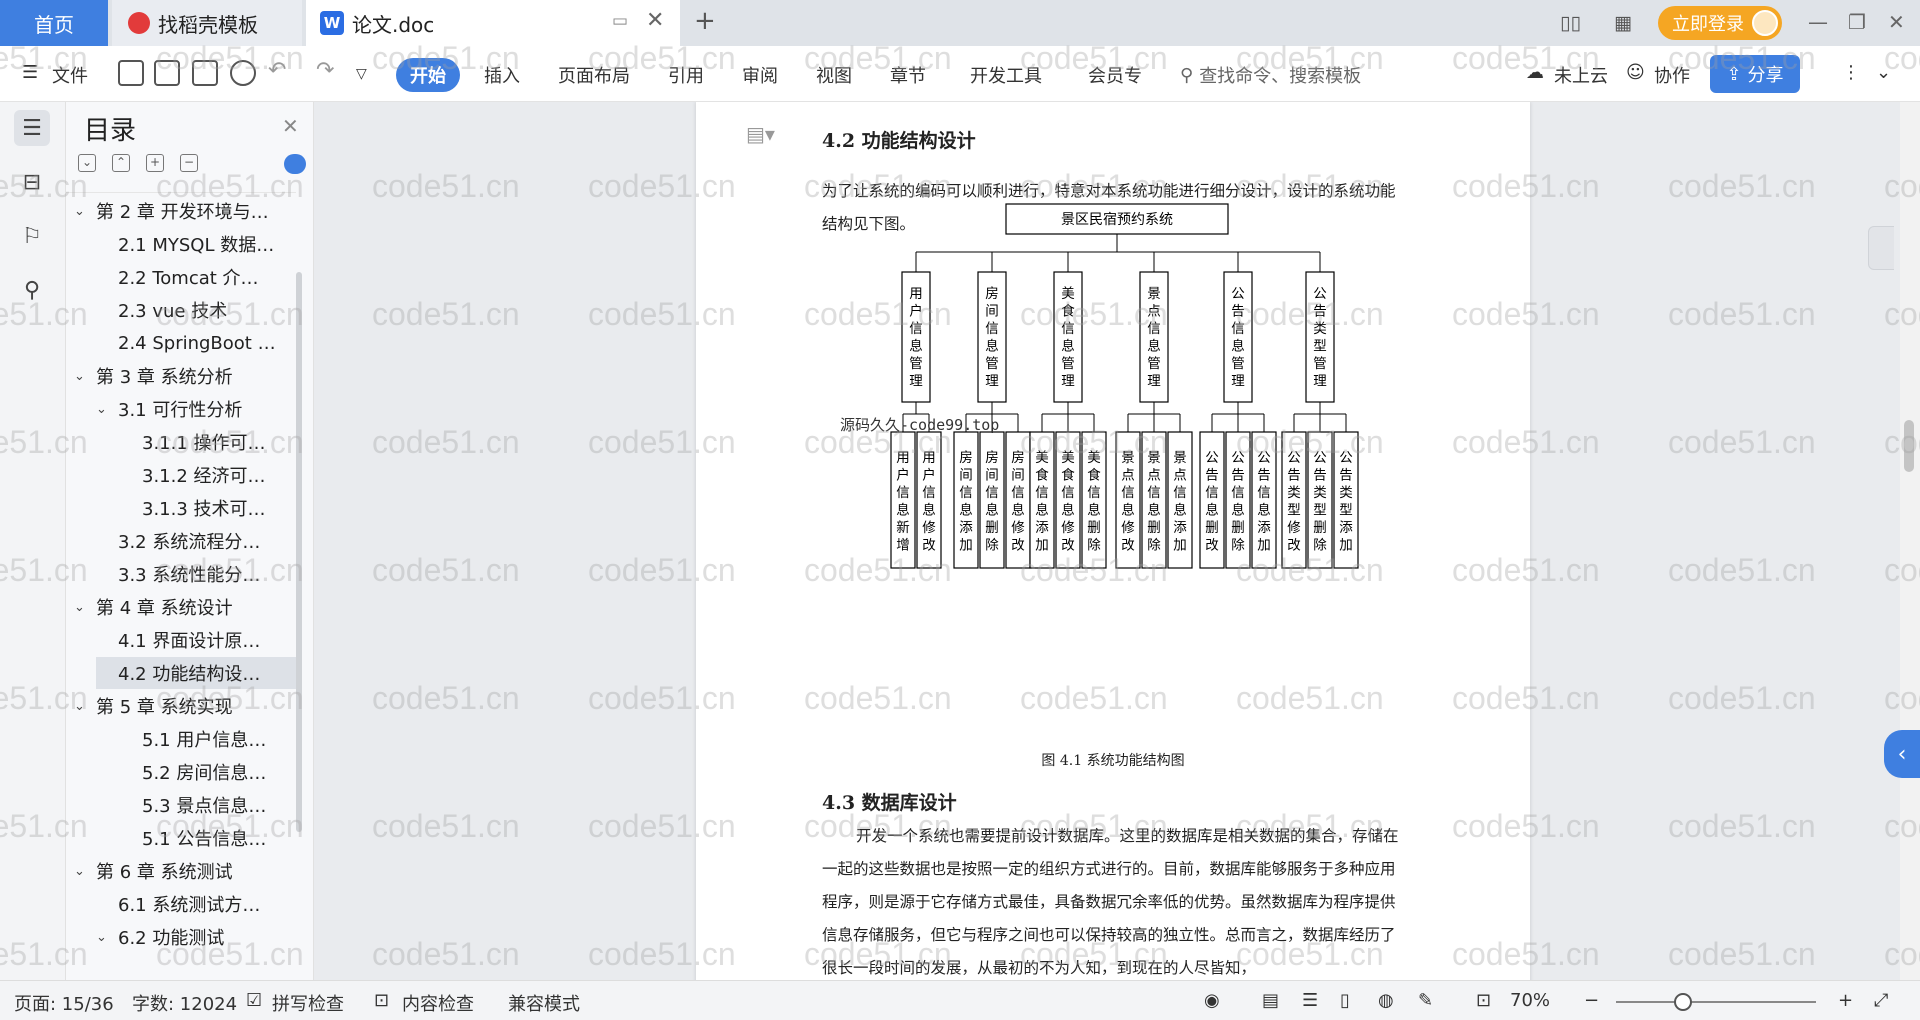  What do you see at coordinates (1345, 1000) in the screenshot?
I see `reading-view-icon: ▯` at bounding box center [1345, 1000].